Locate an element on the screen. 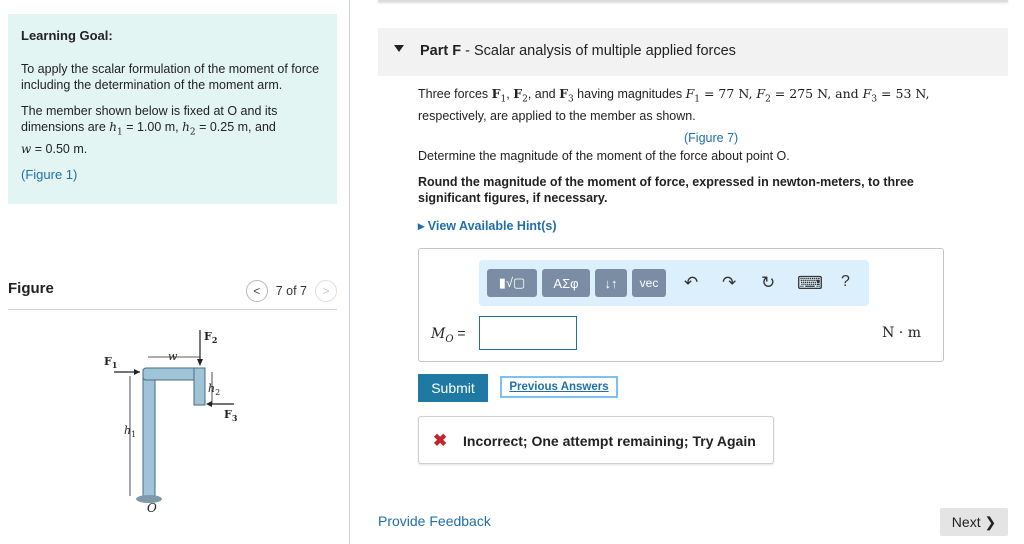 Image resolution: width=1024 pixels, height=544 pixels. answer-variable-label: MO = is located at coordinates (448, 335).